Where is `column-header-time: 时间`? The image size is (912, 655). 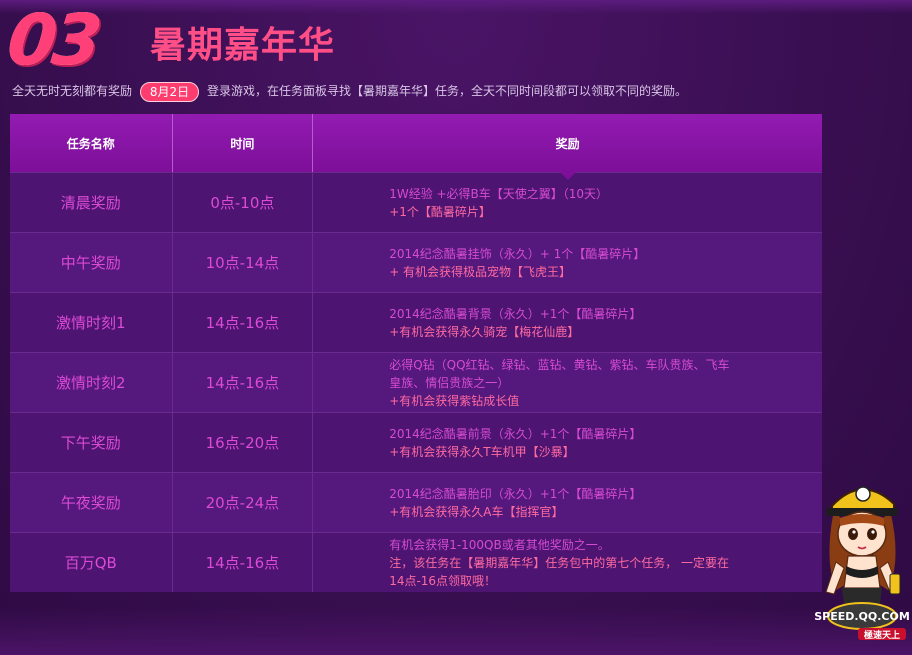 column-header-time: 时间 is located at coordinates (243, 143).